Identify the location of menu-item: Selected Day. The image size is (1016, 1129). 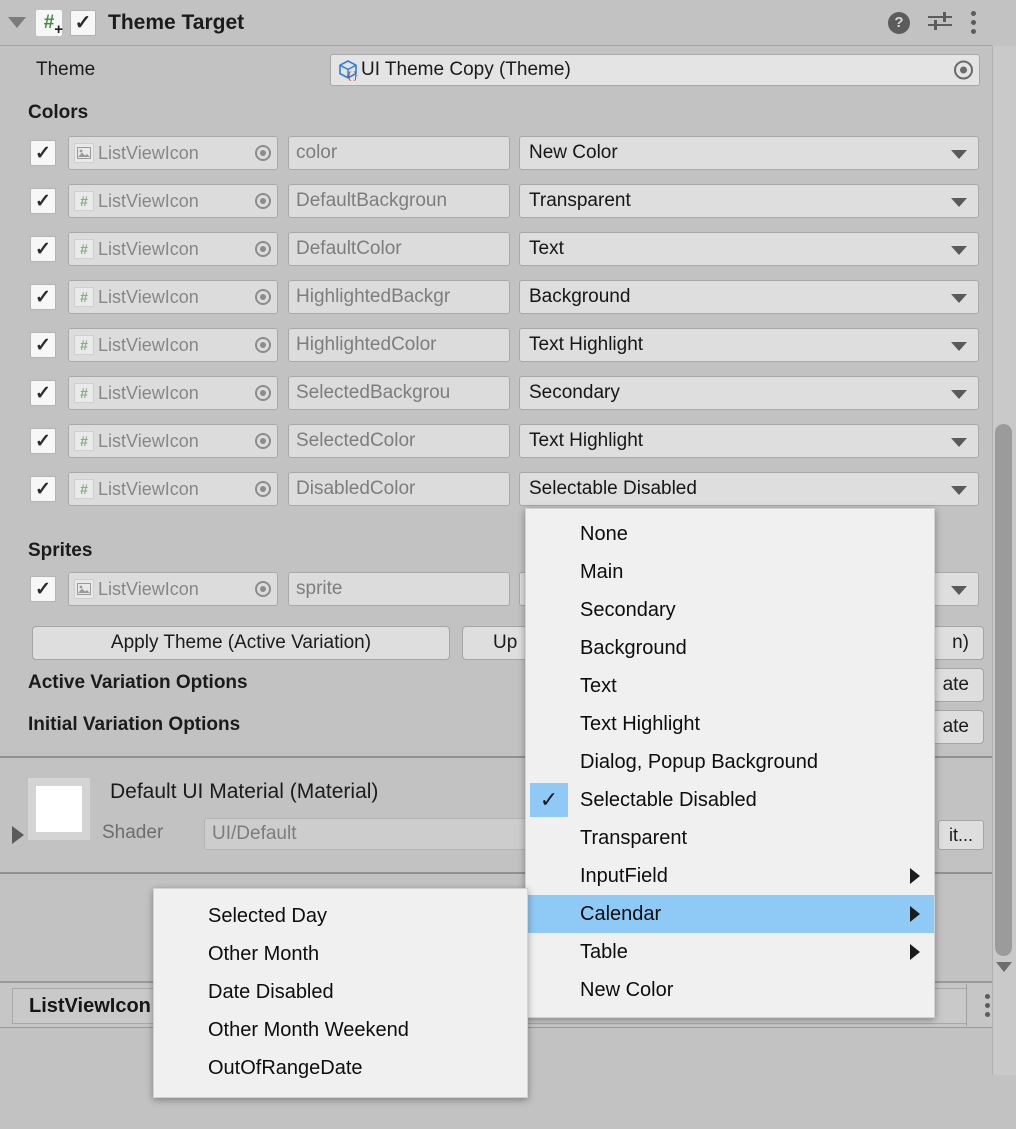
(340, 916).